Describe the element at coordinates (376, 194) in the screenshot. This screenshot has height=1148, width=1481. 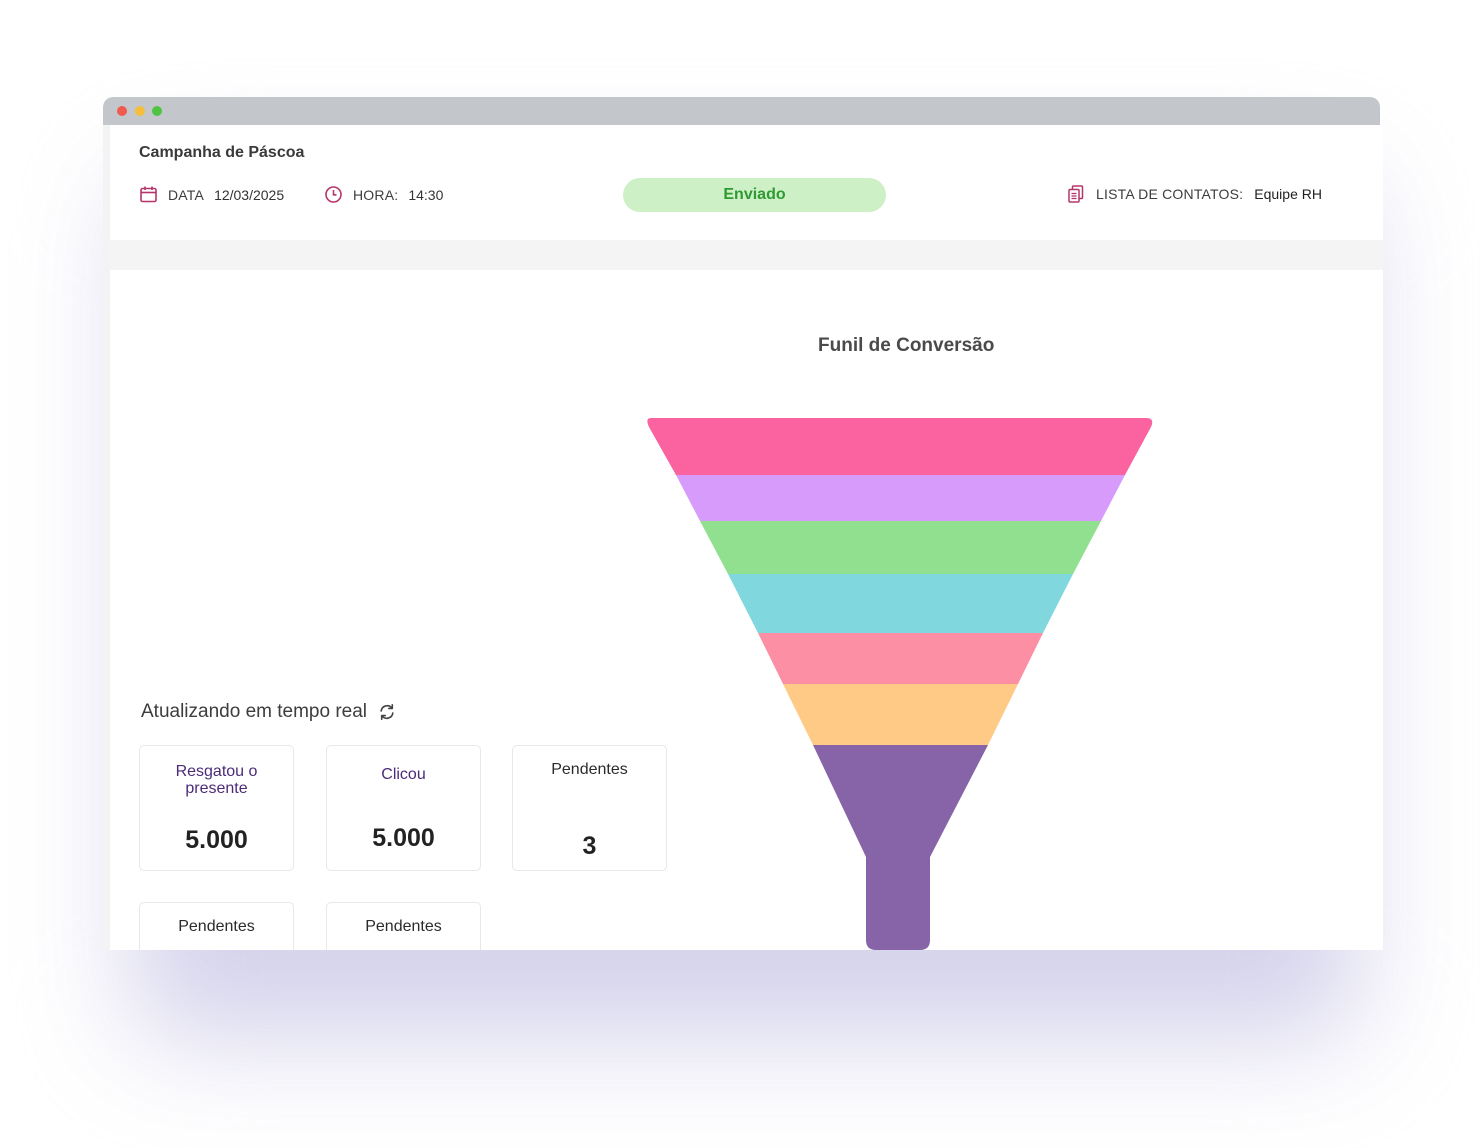
I see `time-label: HORA:` at that location.